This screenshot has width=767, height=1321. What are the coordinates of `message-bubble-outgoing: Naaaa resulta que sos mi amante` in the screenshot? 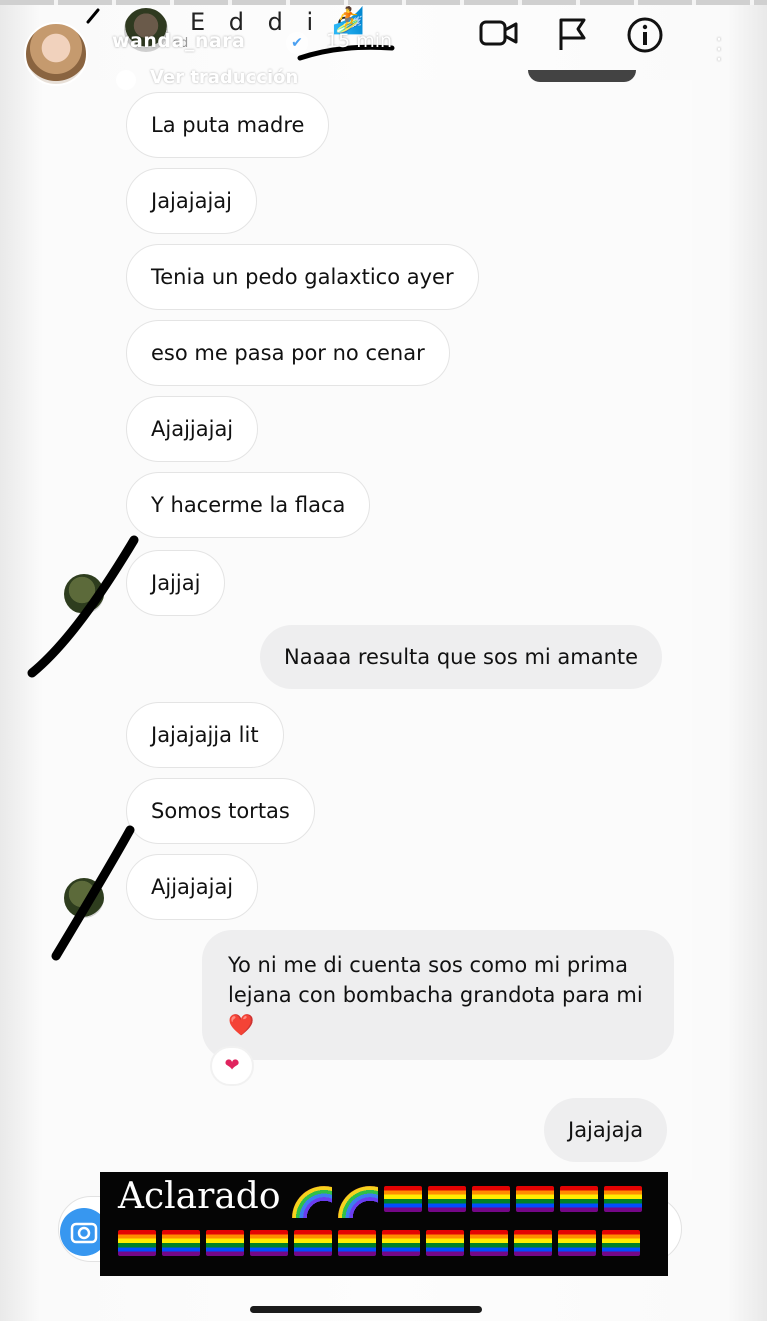 It's located at (461, 657).